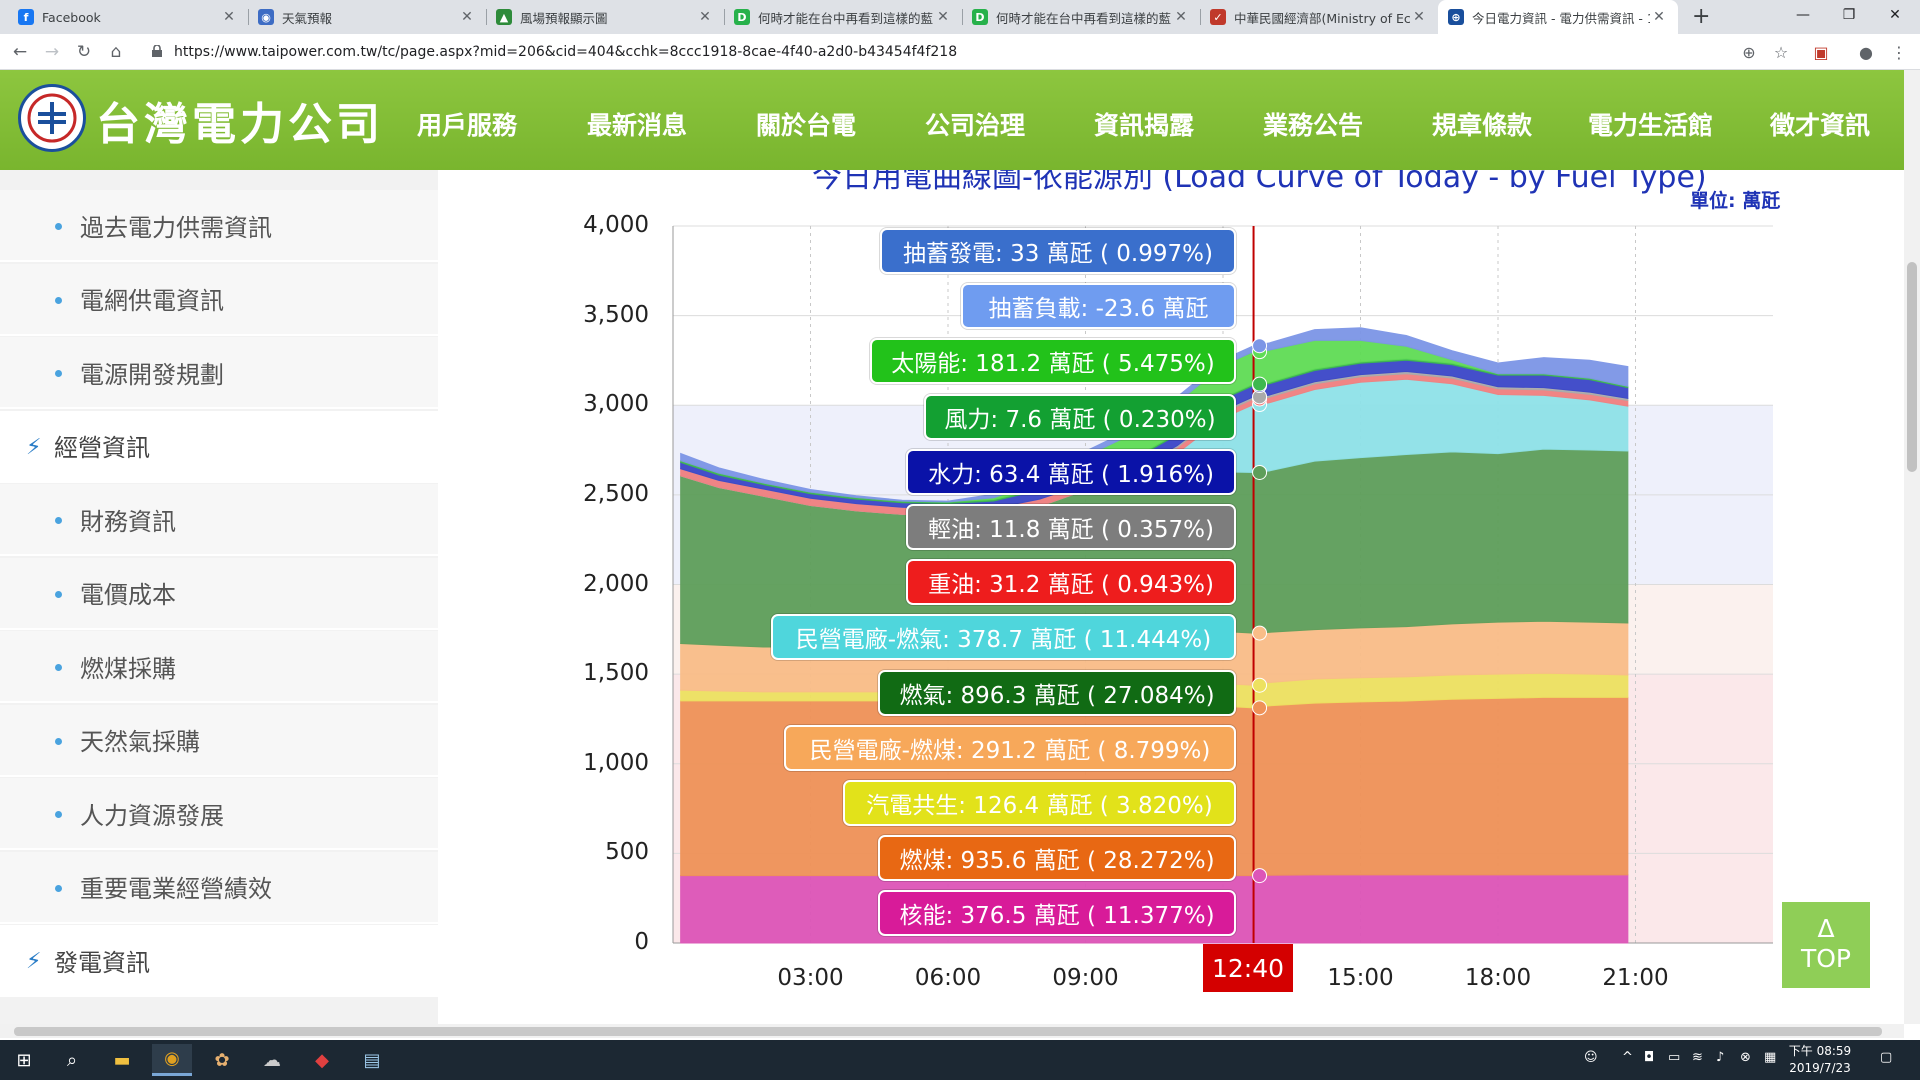 The image size is (1920, 1080). What do you see at coordinates (1821, 52) in the screenshot?
I see `extension-icon: ▣` at bounding box center [1821, 52].